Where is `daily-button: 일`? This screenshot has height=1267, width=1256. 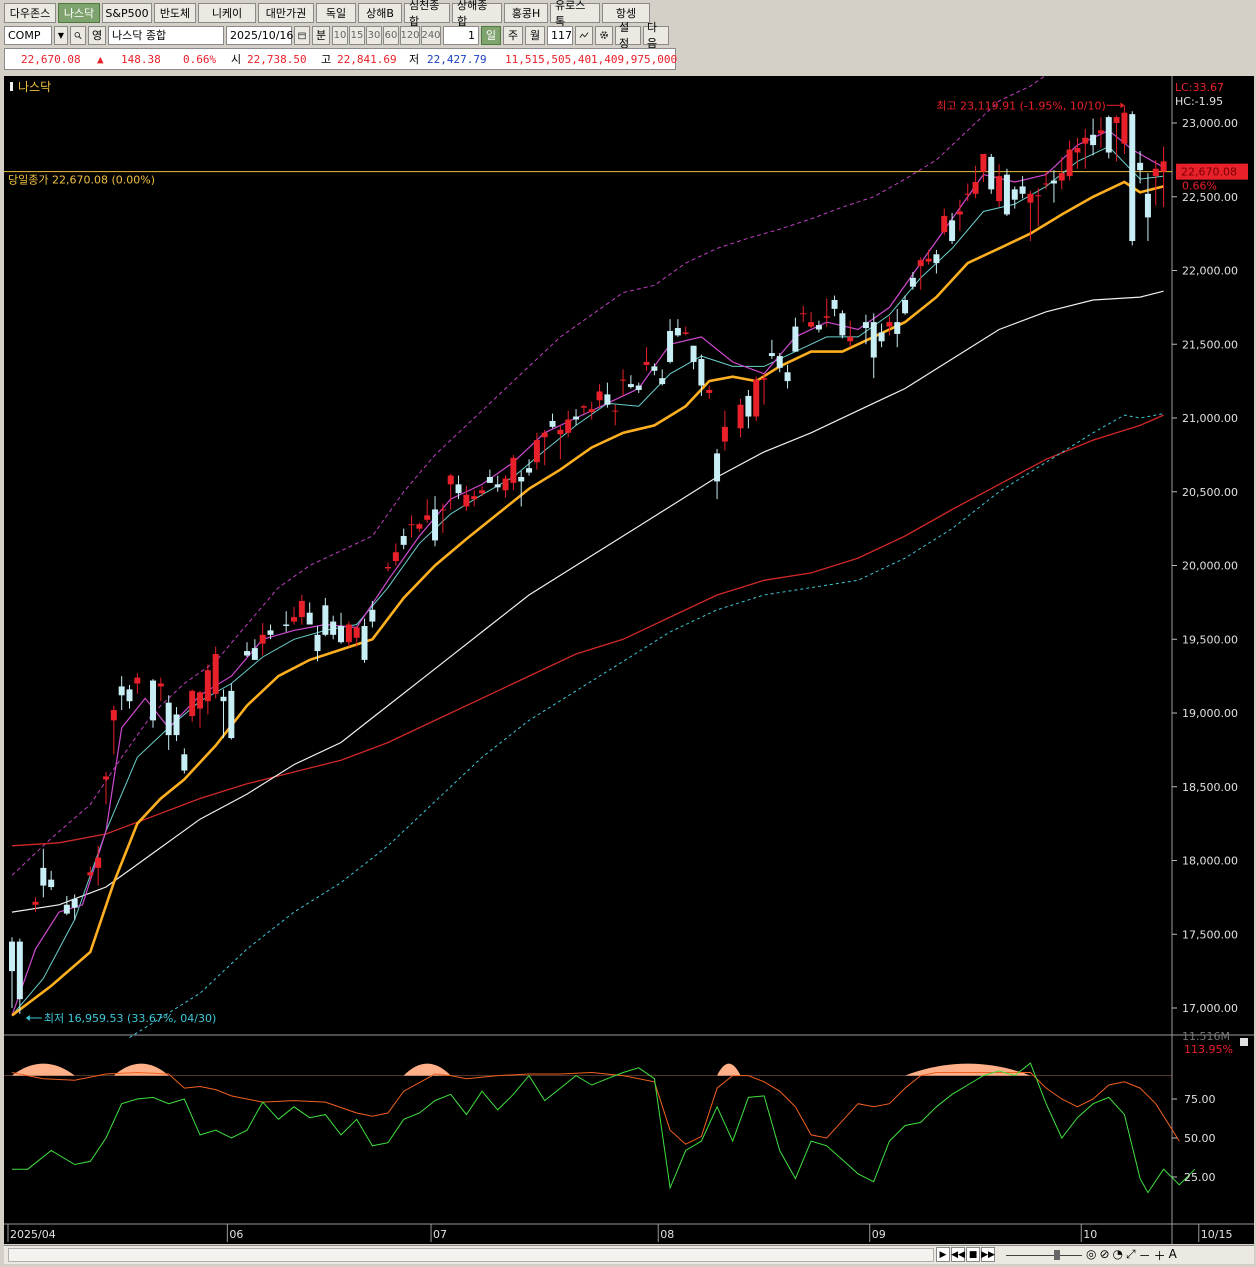
daily-button: 일 is located at coordinates (491, 35).